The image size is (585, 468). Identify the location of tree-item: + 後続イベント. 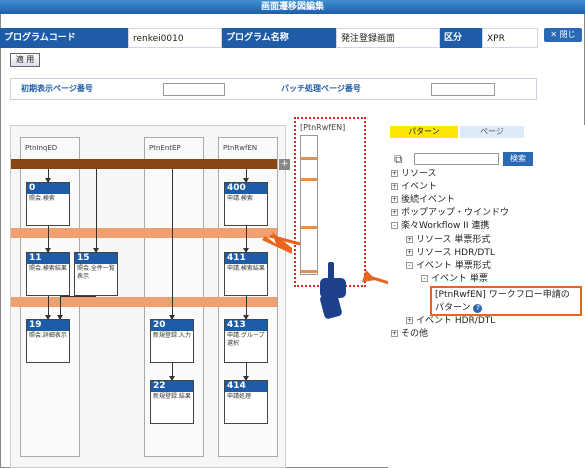
(423, 200).